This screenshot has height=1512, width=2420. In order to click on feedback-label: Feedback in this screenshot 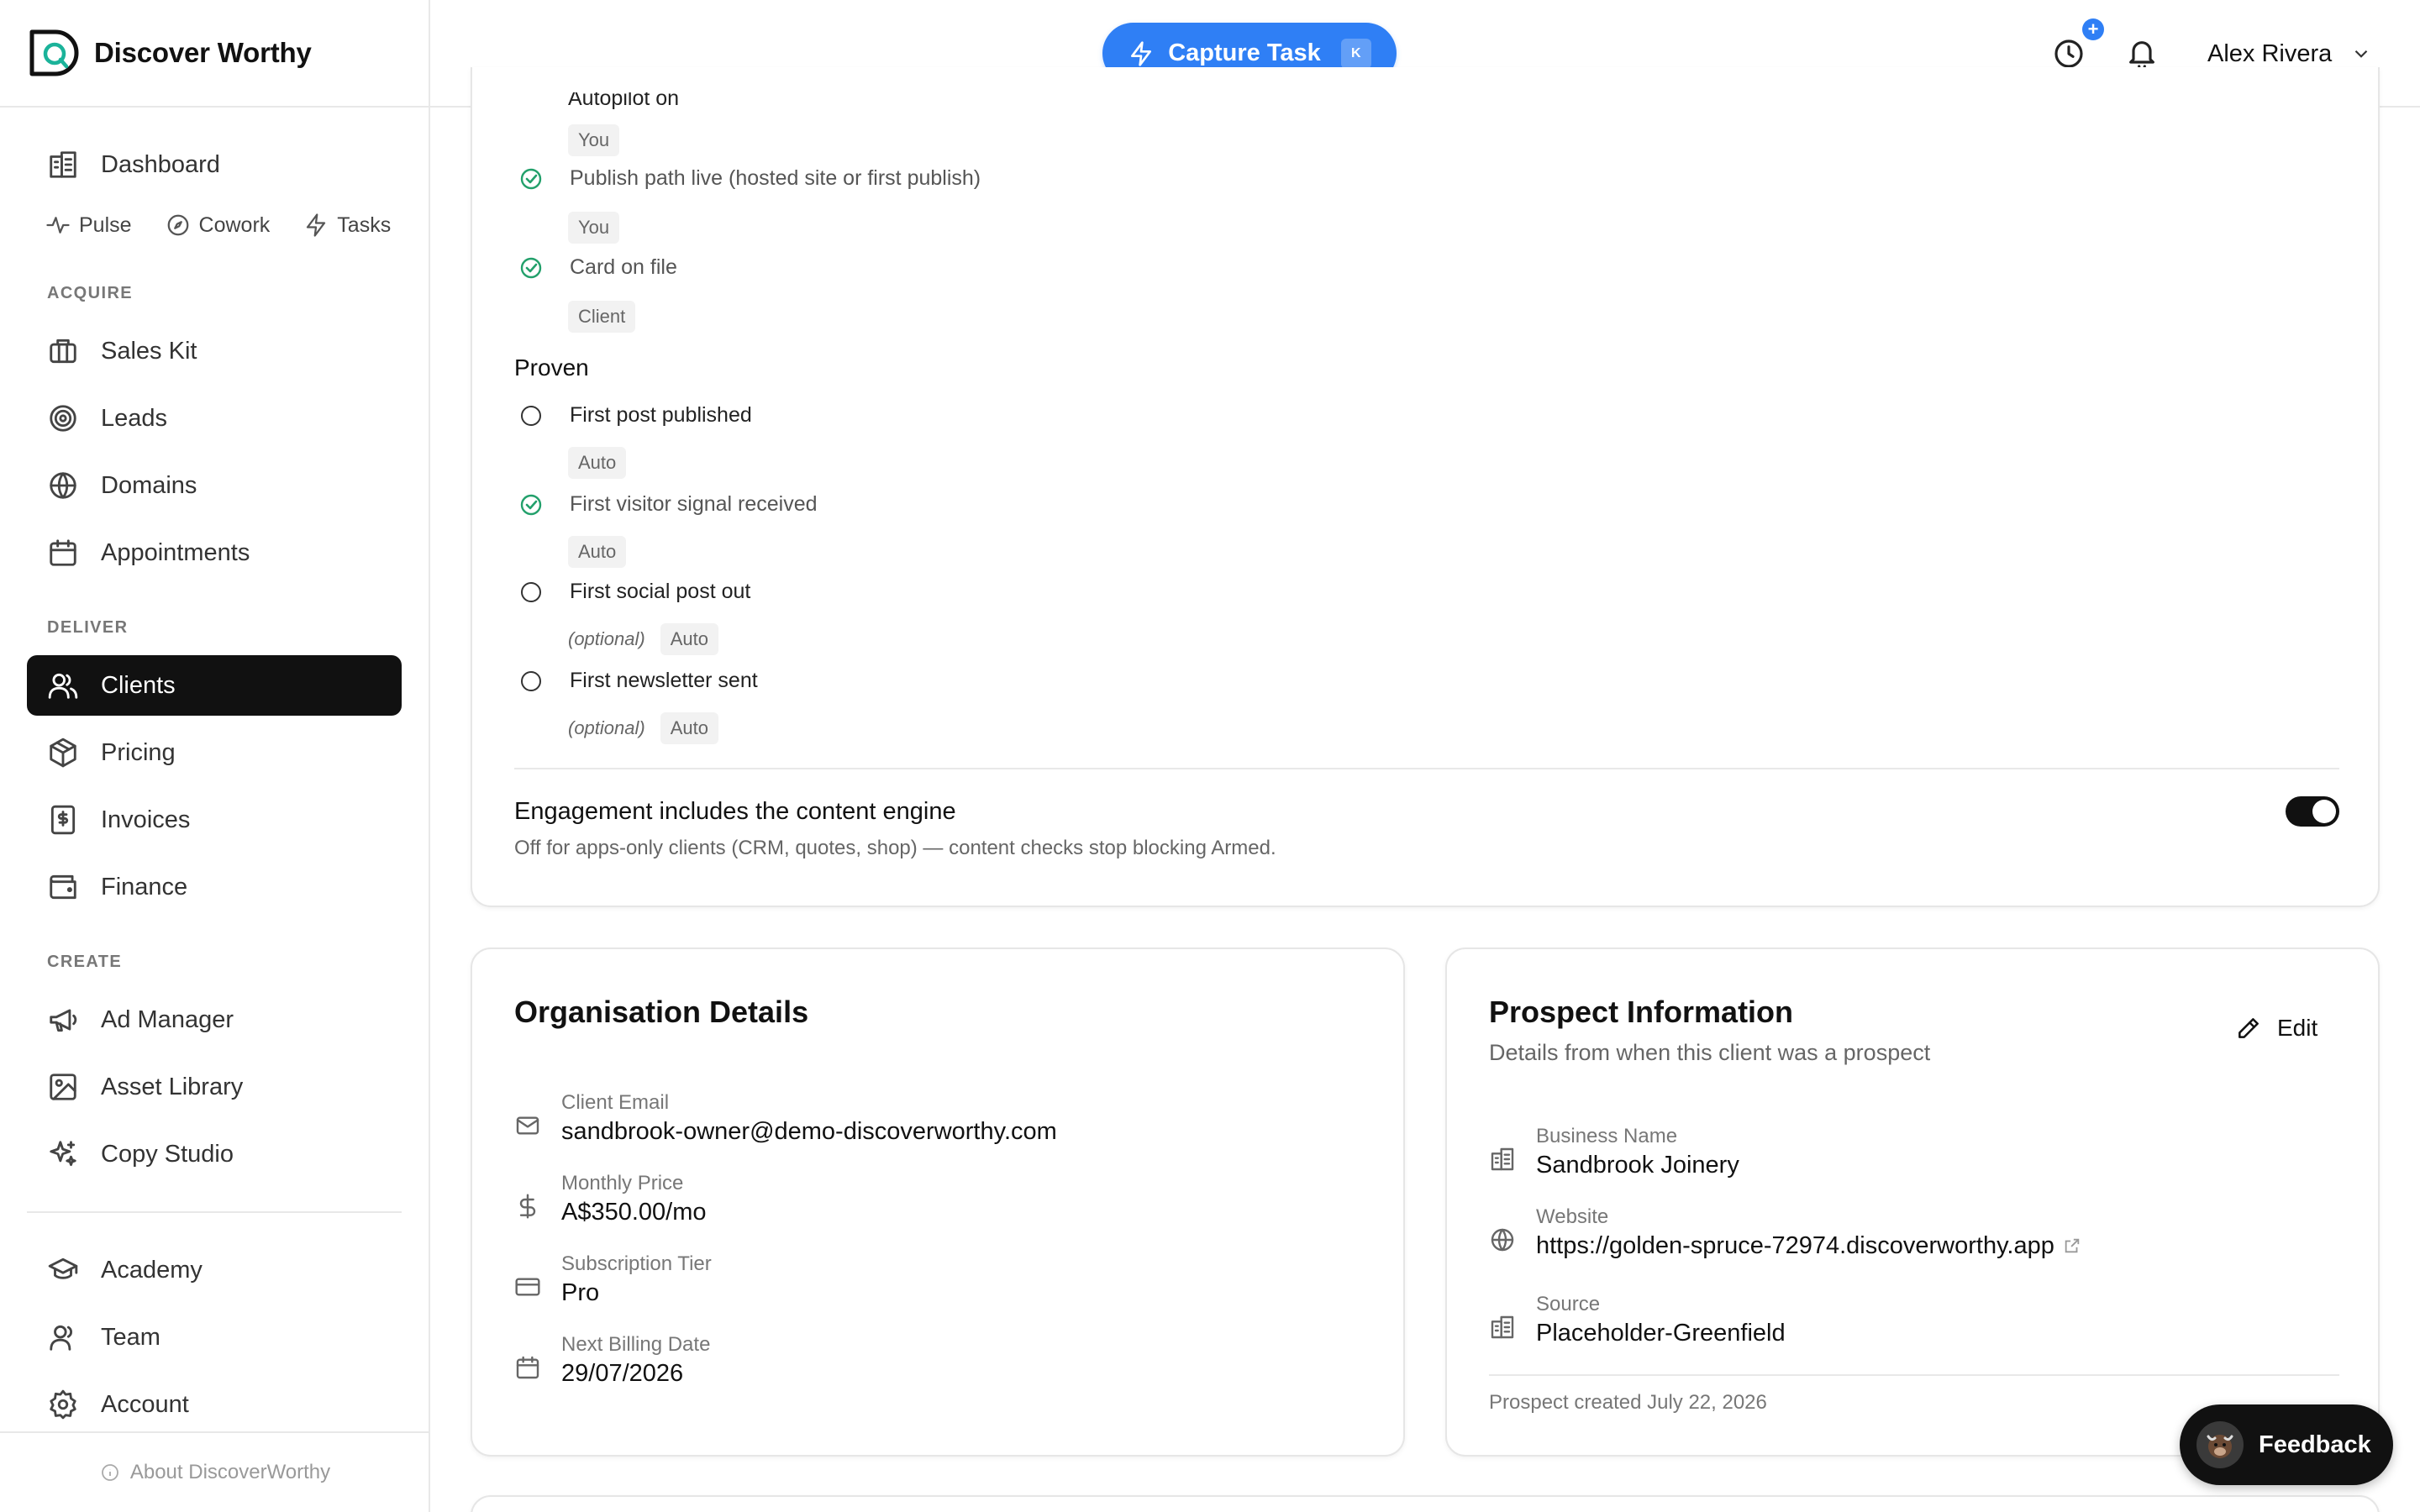, I will do `click(2315, 1444)`.